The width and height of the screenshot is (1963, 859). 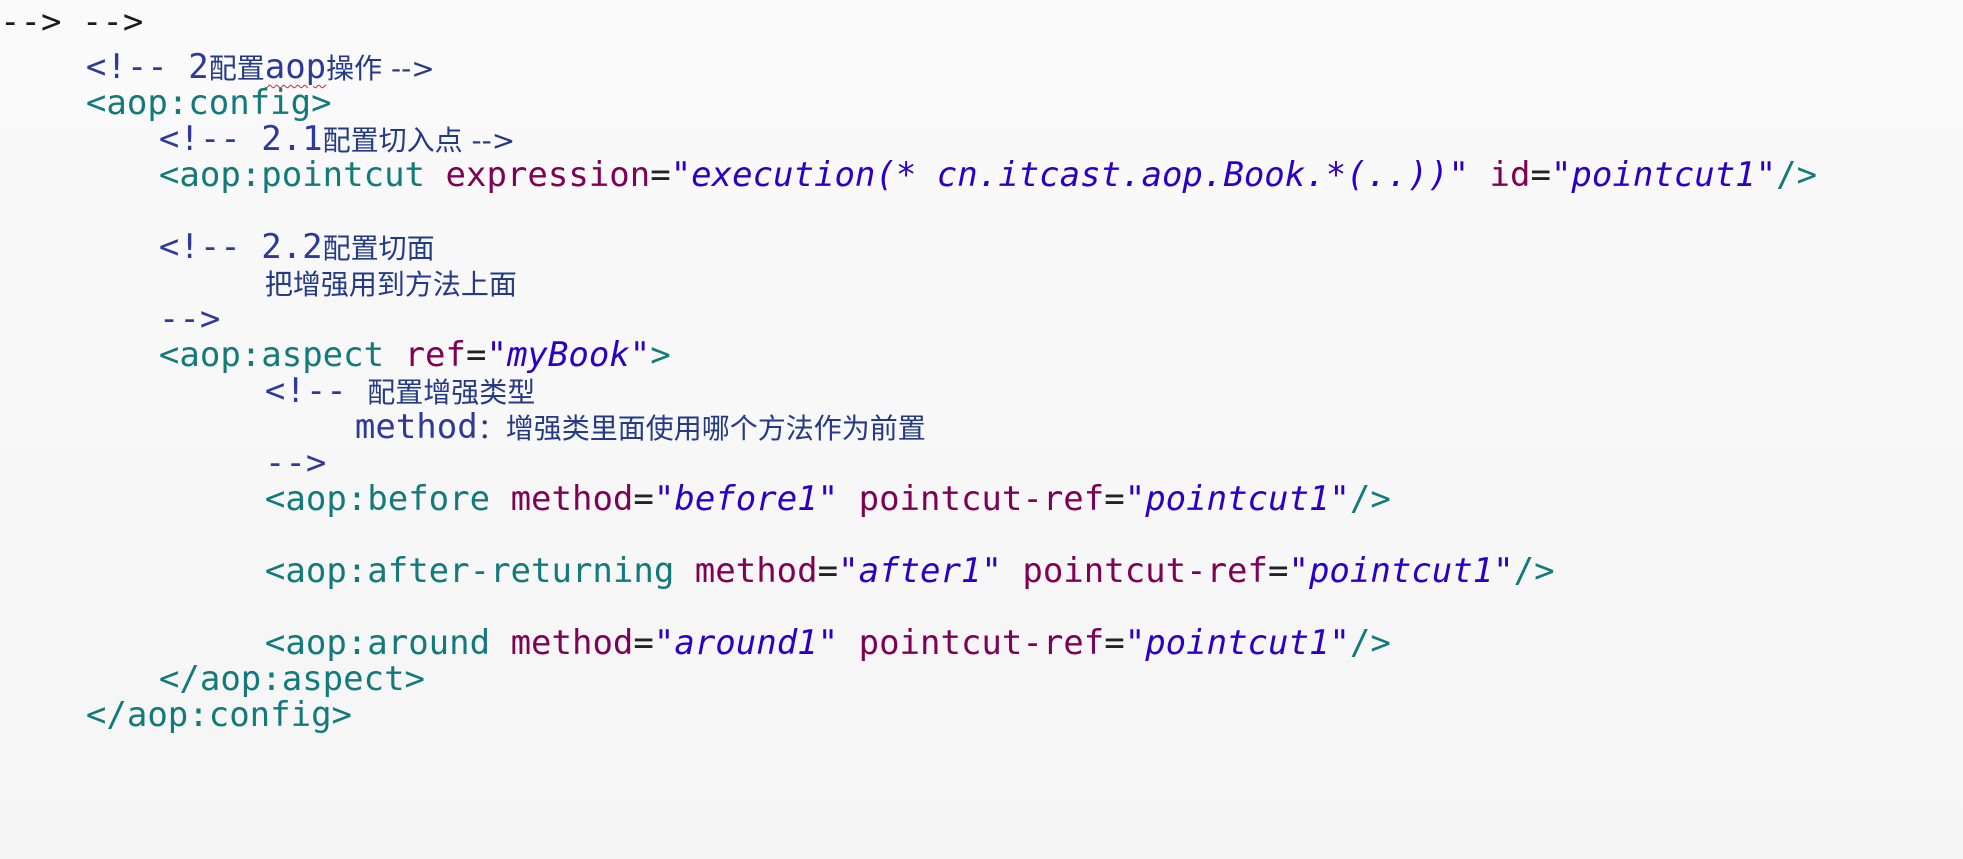 I want to click on attribute-name: expression, so click(x=548, y=175).